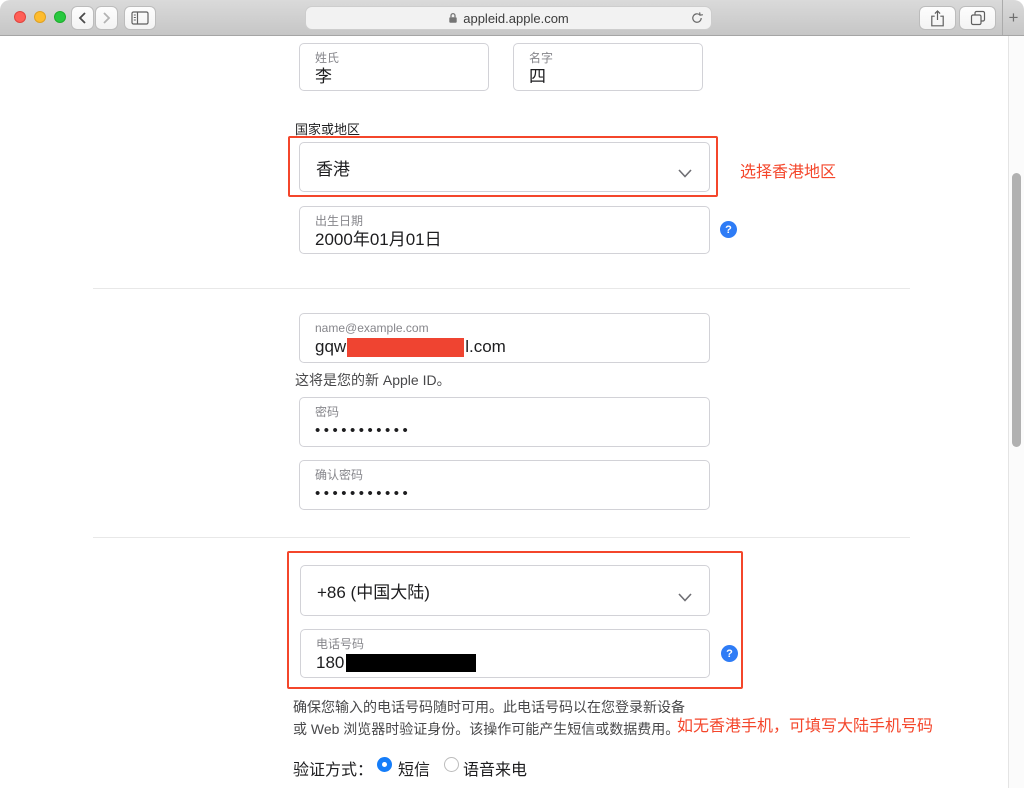 Image resolution: width=1024 pixels, height=788 pixels. What do you see at coordinates (328, 129) in the screenshot?
I see `region-label: 国家或地区` at bounding box center [328, 129].